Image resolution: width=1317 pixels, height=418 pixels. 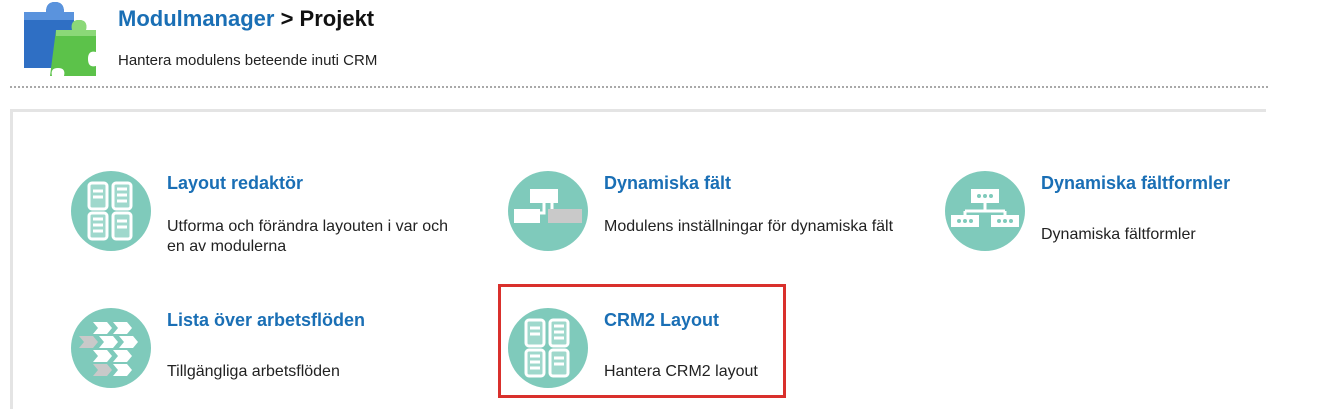 What do you see at coordinates (248, 60) in the screenshot?
I see `page-subtitle: Hantera modulens beteende inuti CRM` at bounding box center [248, 60].